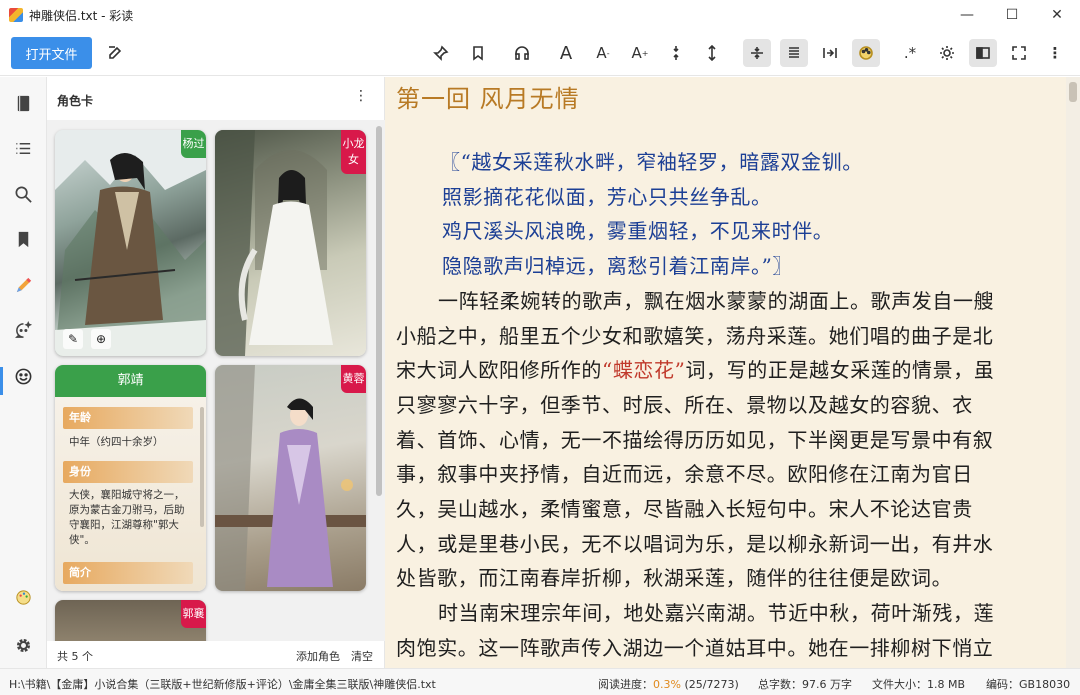  Describe the element at coordinates (684, 404) in the screenshot. I see `text-line: 只寥寥六十字，但季节、时辰、所在、景物以及越女的容貌、衣` at that location.